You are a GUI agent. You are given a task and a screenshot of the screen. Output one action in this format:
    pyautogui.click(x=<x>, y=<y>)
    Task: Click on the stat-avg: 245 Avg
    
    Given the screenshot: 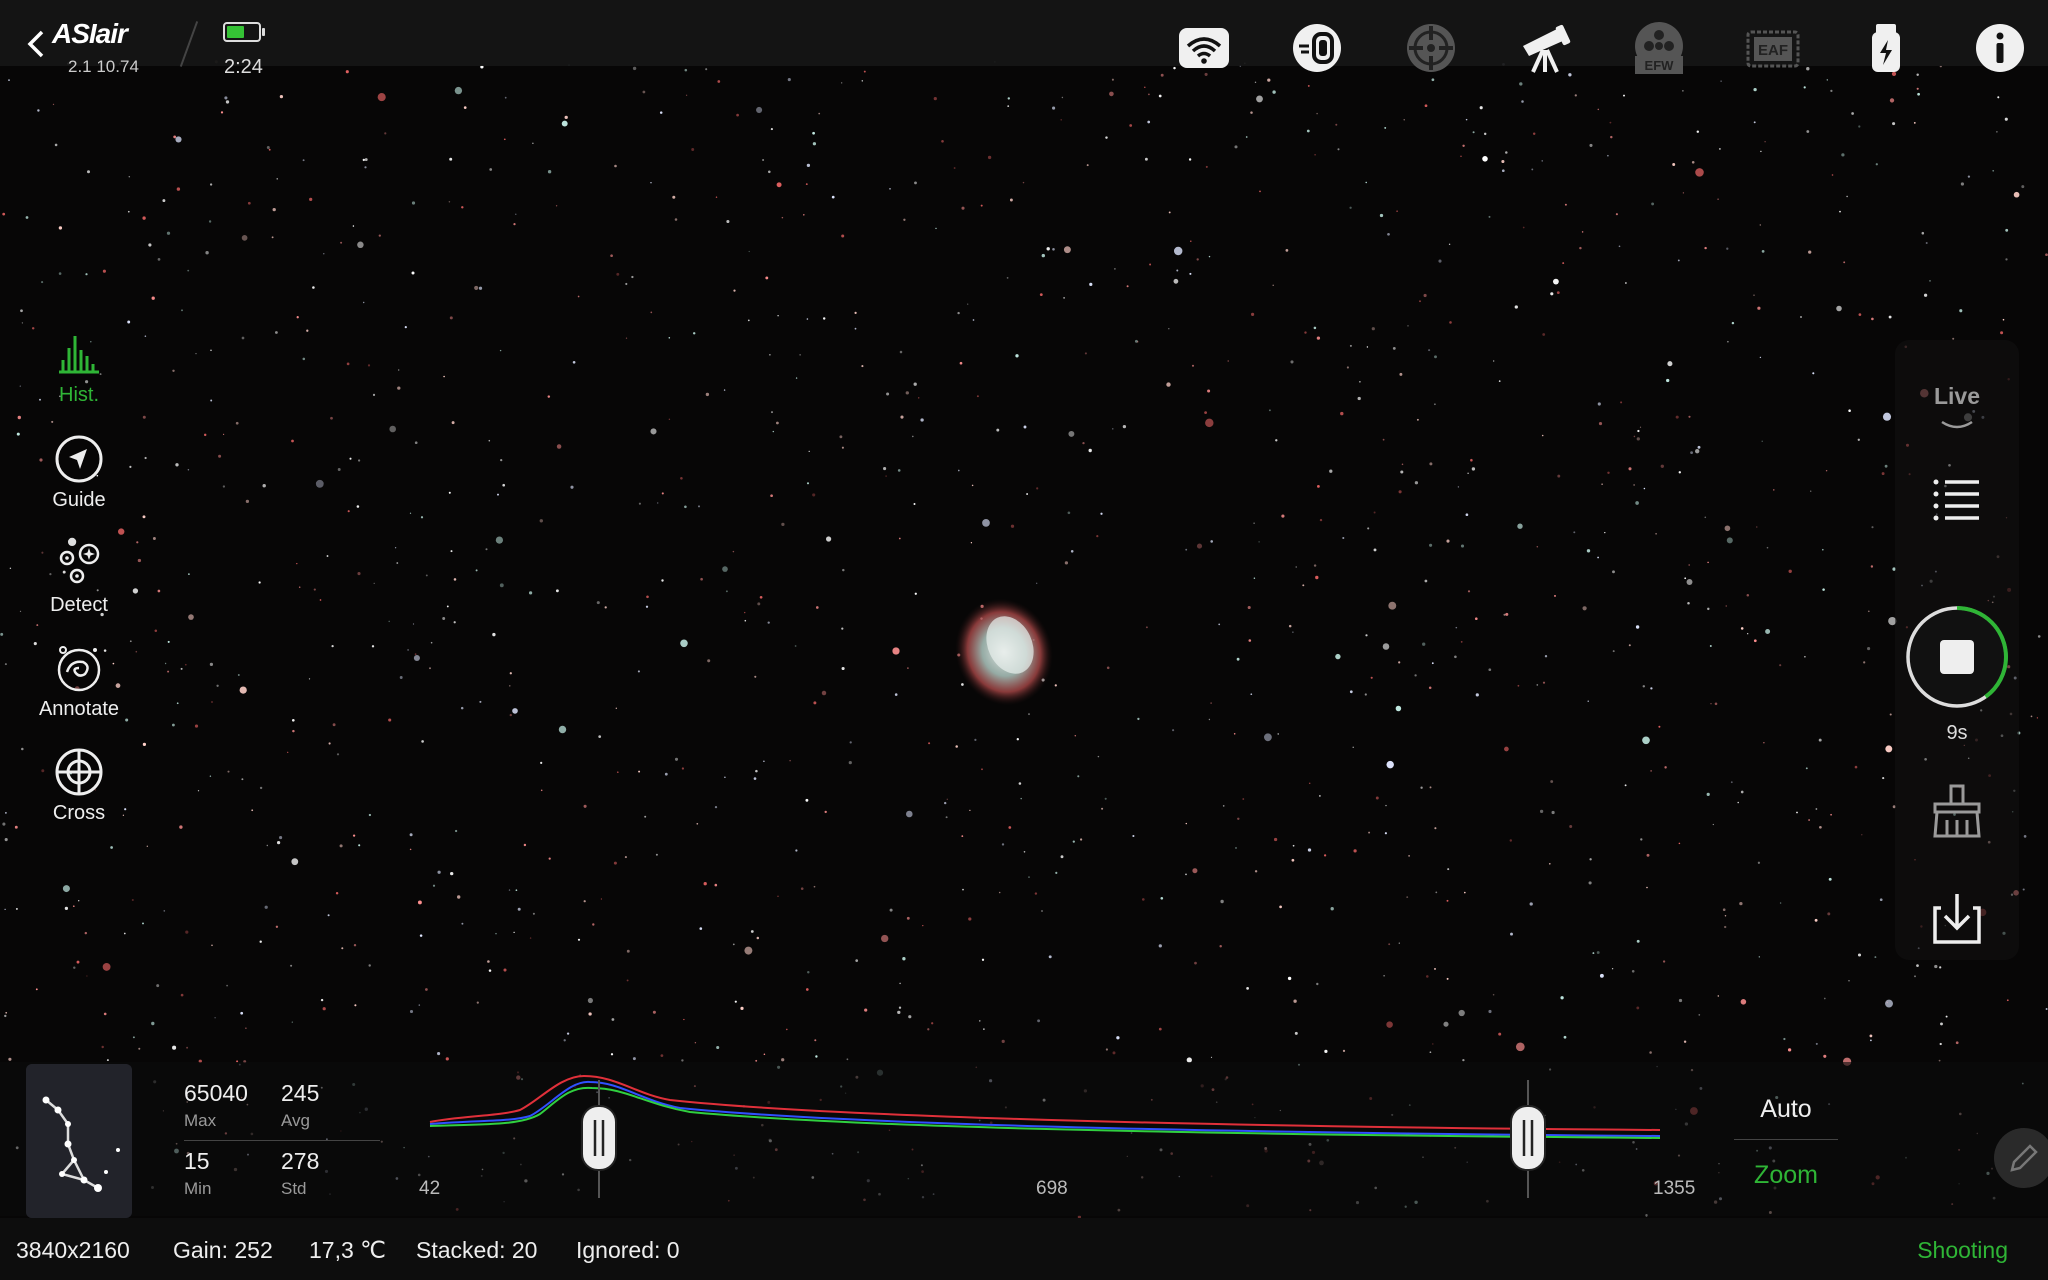 What is the action you would take?
    pyautogui.click(x=300, y=1105)
    